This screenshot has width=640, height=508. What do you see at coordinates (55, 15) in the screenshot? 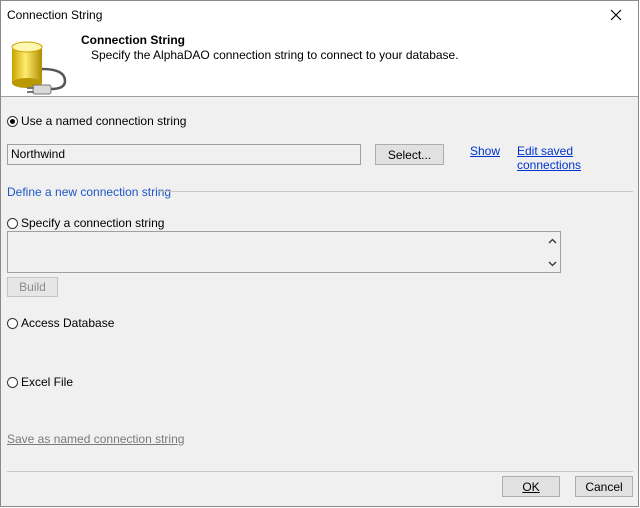
I see `window-title: Connection String` at bounding box center [55, 15].